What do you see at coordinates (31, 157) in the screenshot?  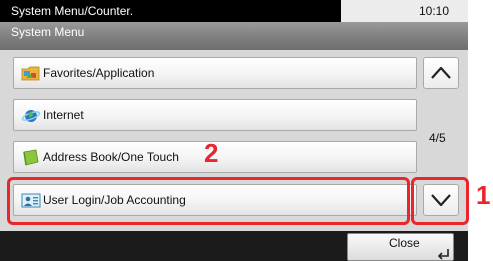 I see `address-book-icon` at bounding box center [31, 157].